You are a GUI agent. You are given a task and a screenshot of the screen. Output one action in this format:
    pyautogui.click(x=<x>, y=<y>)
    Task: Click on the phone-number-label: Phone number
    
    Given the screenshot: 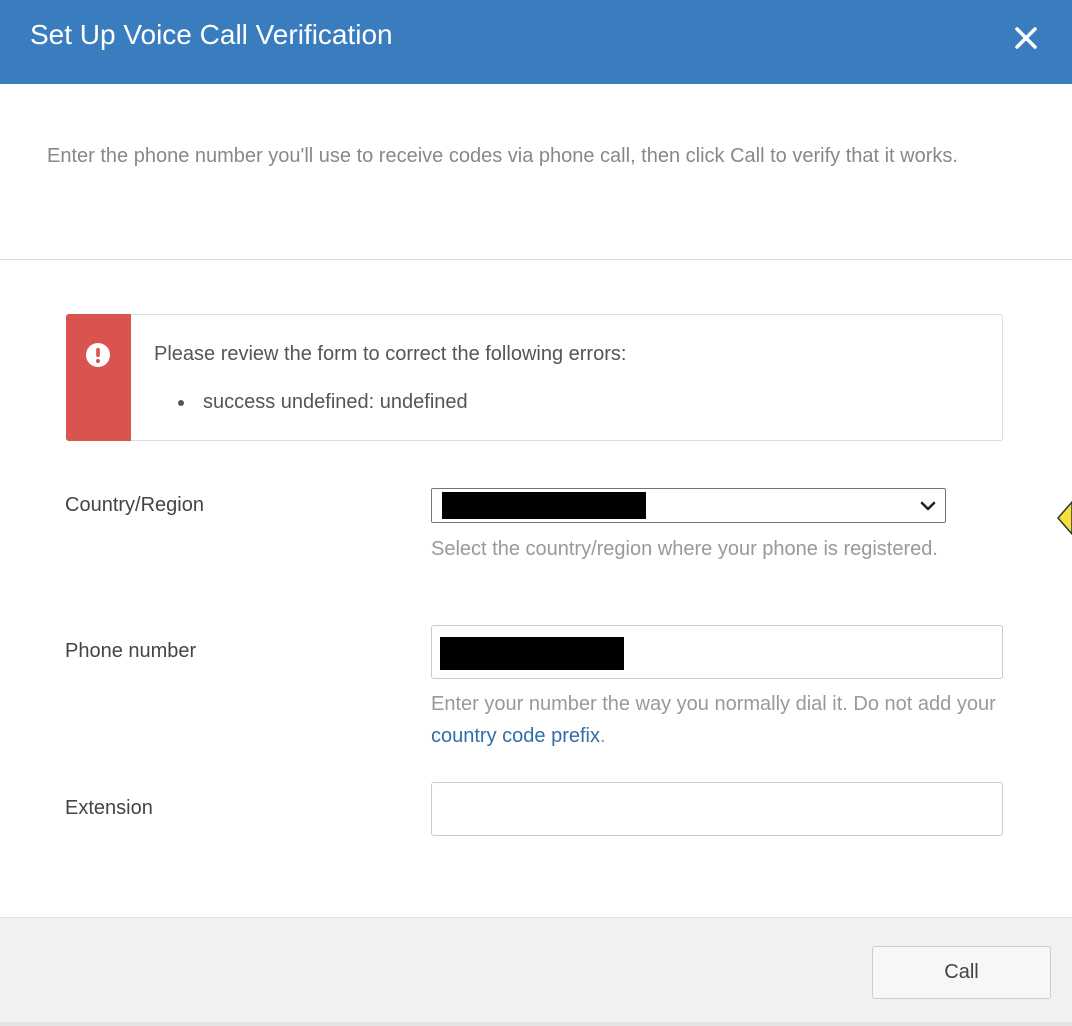 What is the action you would take?
    pyautogui.click(x=131, y=651)
    